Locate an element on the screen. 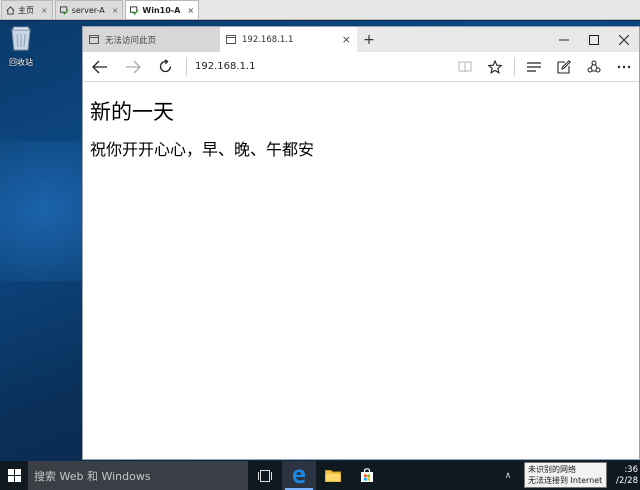  toolbar-buttons is located at coordinates (544, 67).